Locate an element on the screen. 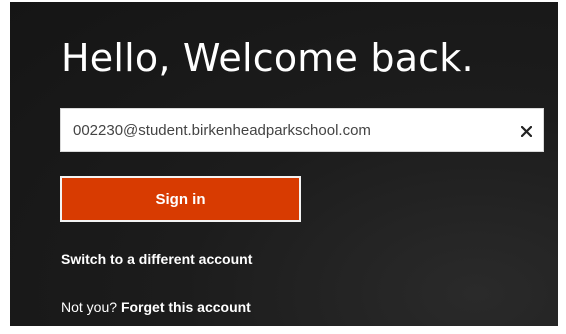 This screenshot has height=334, width=566. sign-in-button: Sign in is located at coordinates (180, 199).